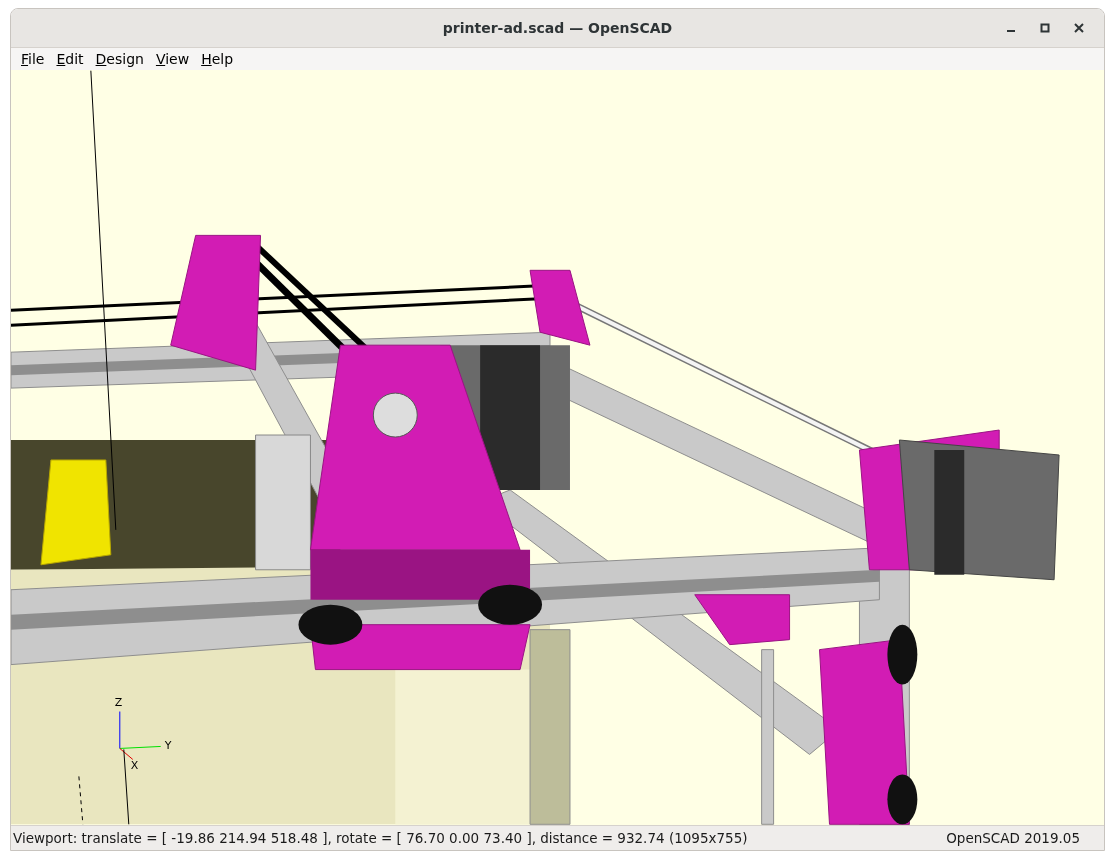 This screenshot has width=1115, height=857. What do you see at coordinates (172, 59) in the screenshot?
I see `menu-item: View` at bounding box center [172, 59].